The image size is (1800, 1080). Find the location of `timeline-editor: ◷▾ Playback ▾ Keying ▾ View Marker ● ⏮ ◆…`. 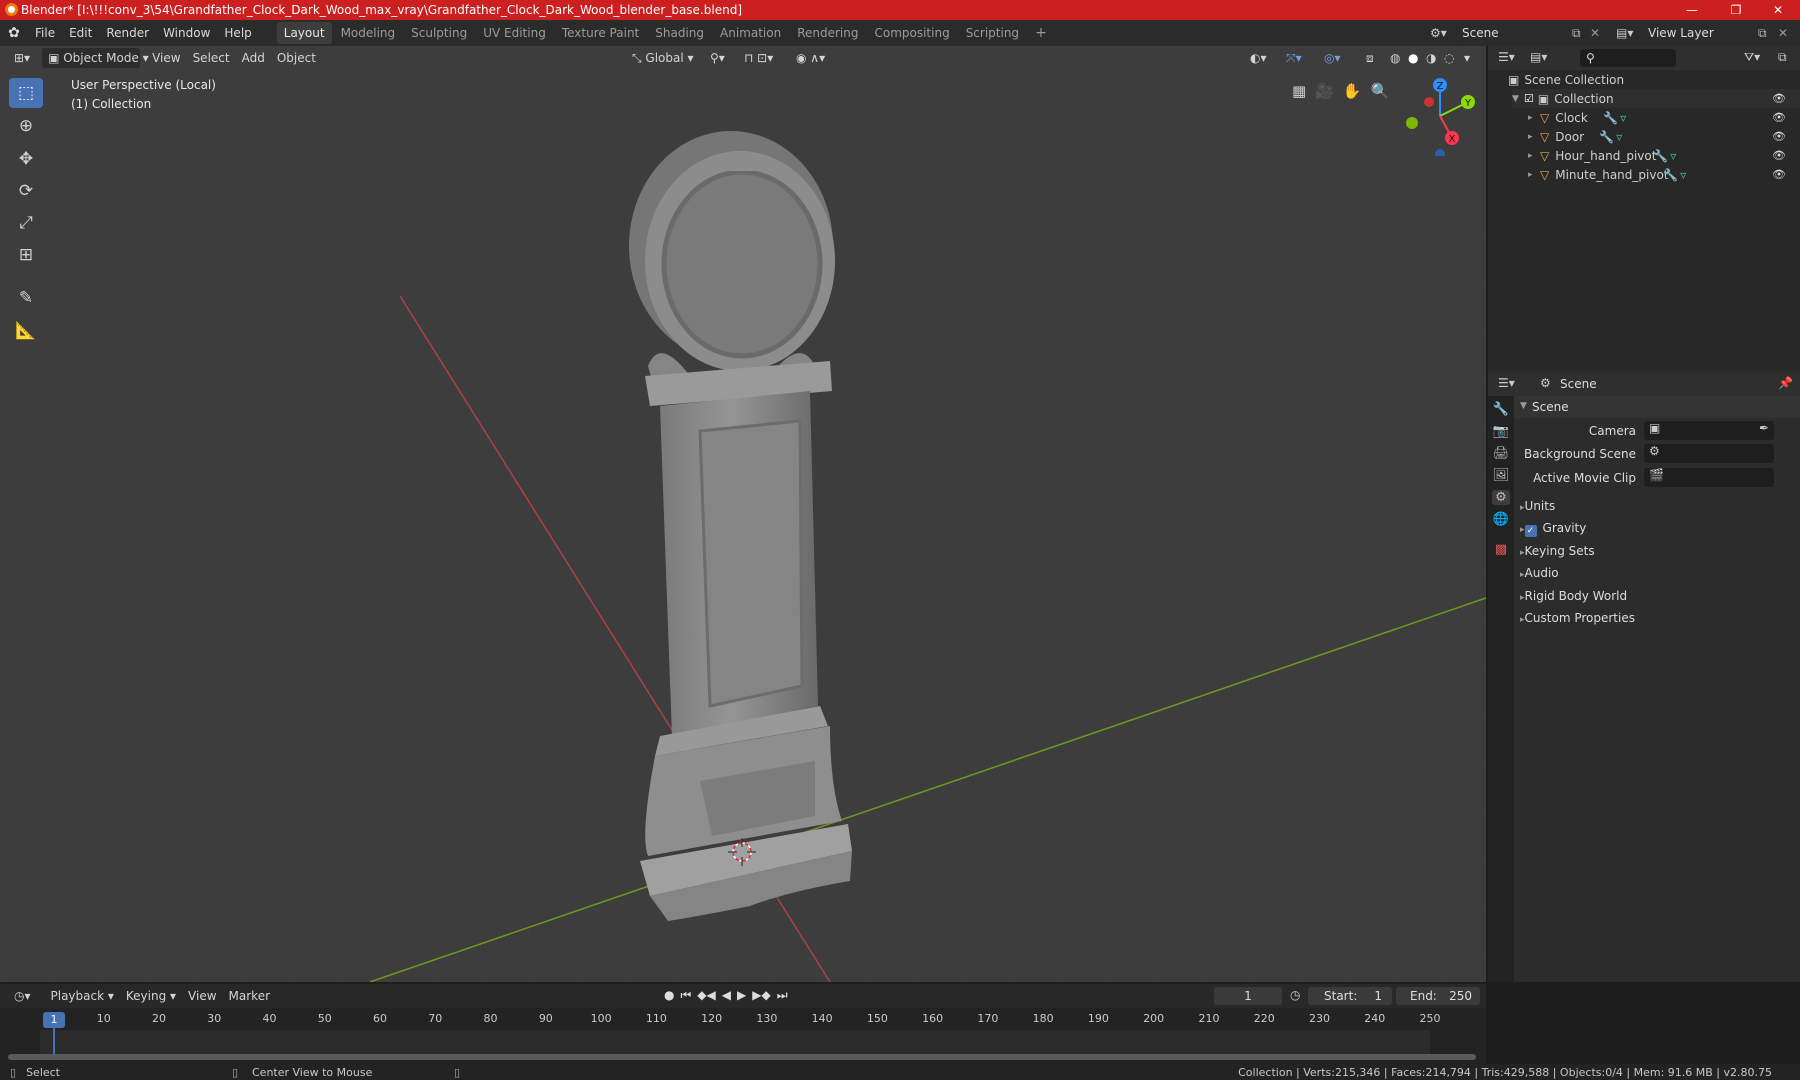

timeline-editor: ◷▾ Playback ▾ Keying ▾ View Marker ● ⏮ ◆… is located at coordinates (743, 1024).